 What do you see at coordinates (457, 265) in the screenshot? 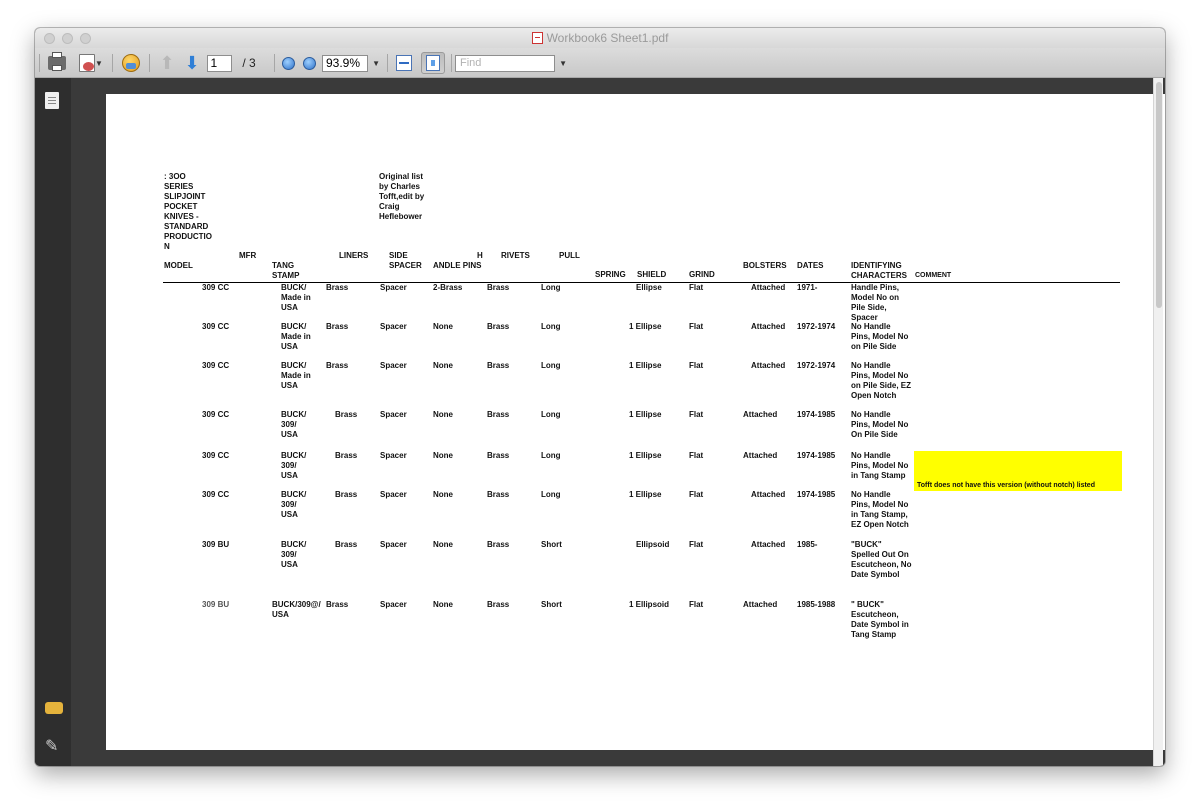
I see `column-header-handle-pins: ANDLE PINS` at bounding box center [457, 265].